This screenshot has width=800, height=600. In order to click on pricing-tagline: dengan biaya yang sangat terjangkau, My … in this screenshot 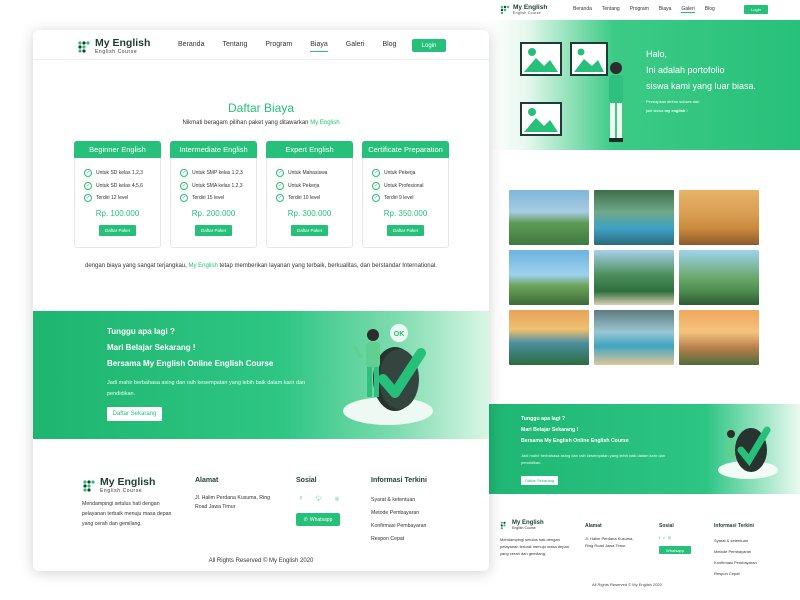, I will do `click(261, 266)`.